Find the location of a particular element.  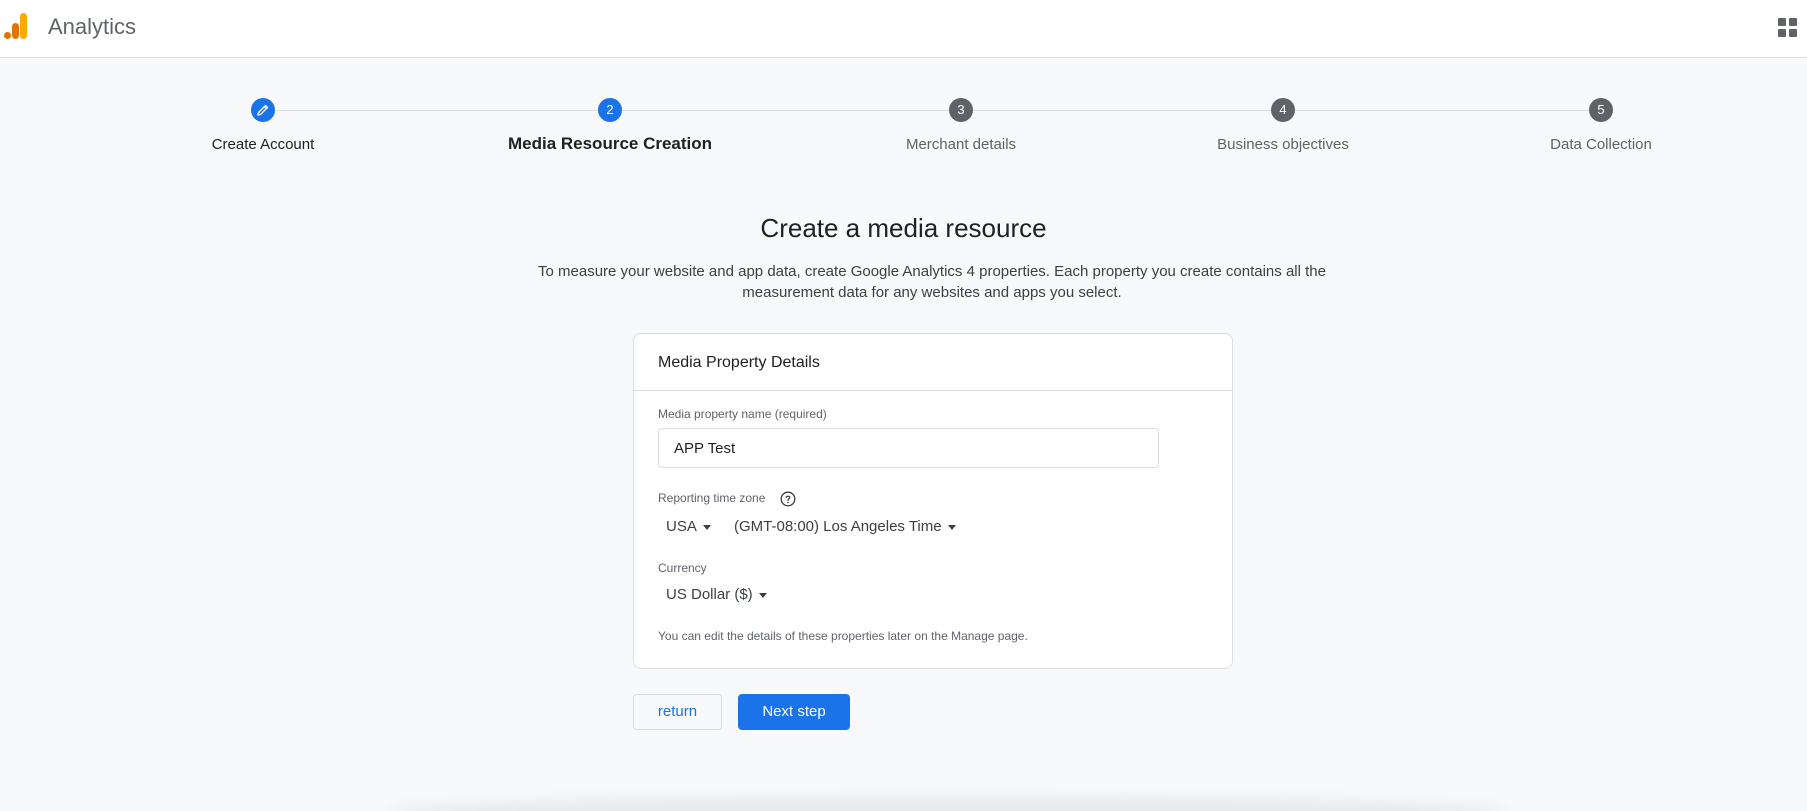

pencil-icon is located at coordinates (263, 110).